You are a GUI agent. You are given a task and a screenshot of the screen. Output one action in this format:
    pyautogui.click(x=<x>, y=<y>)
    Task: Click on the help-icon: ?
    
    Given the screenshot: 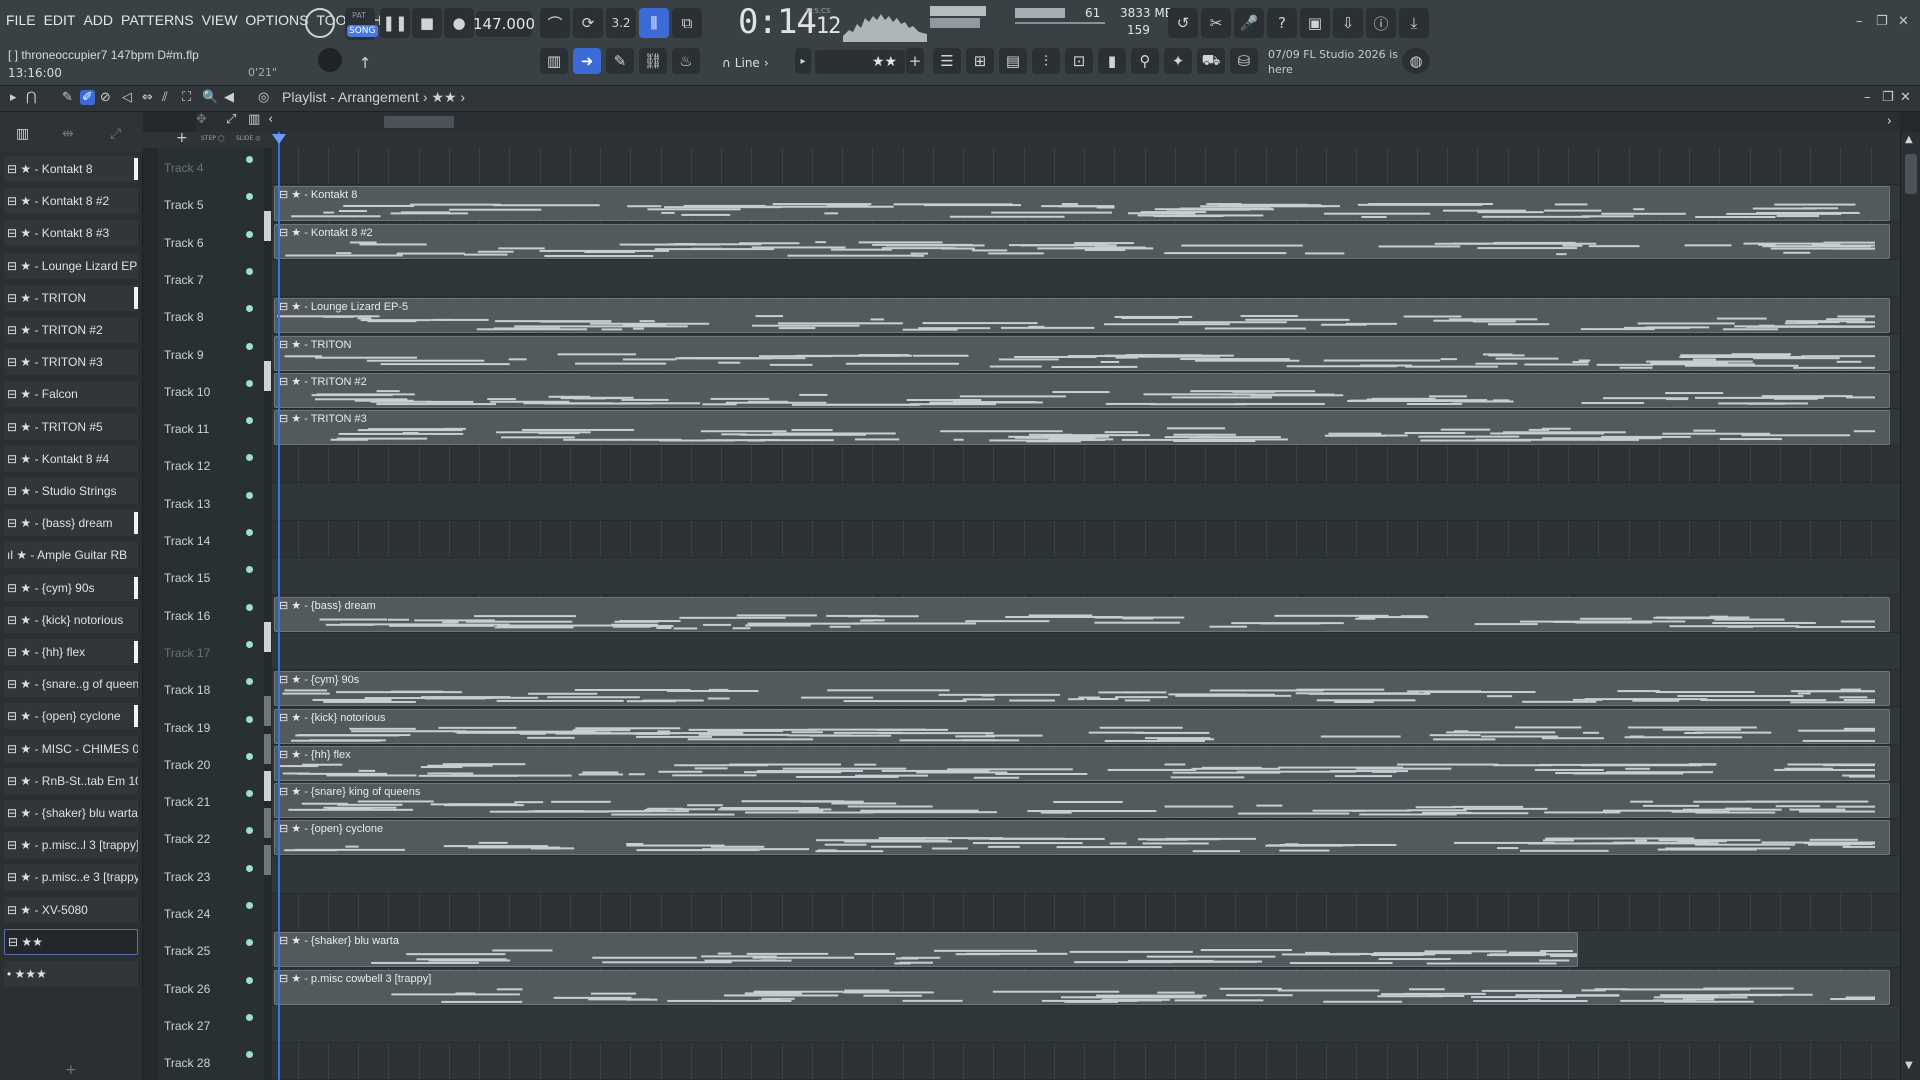 What is the action you would take?
    pyautogui.click(x=1282, y=23)
    